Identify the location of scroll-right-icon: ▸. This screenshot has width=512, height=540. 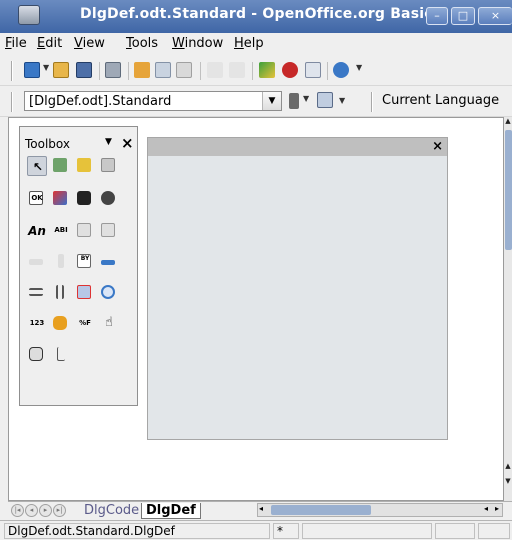
(497, 508).